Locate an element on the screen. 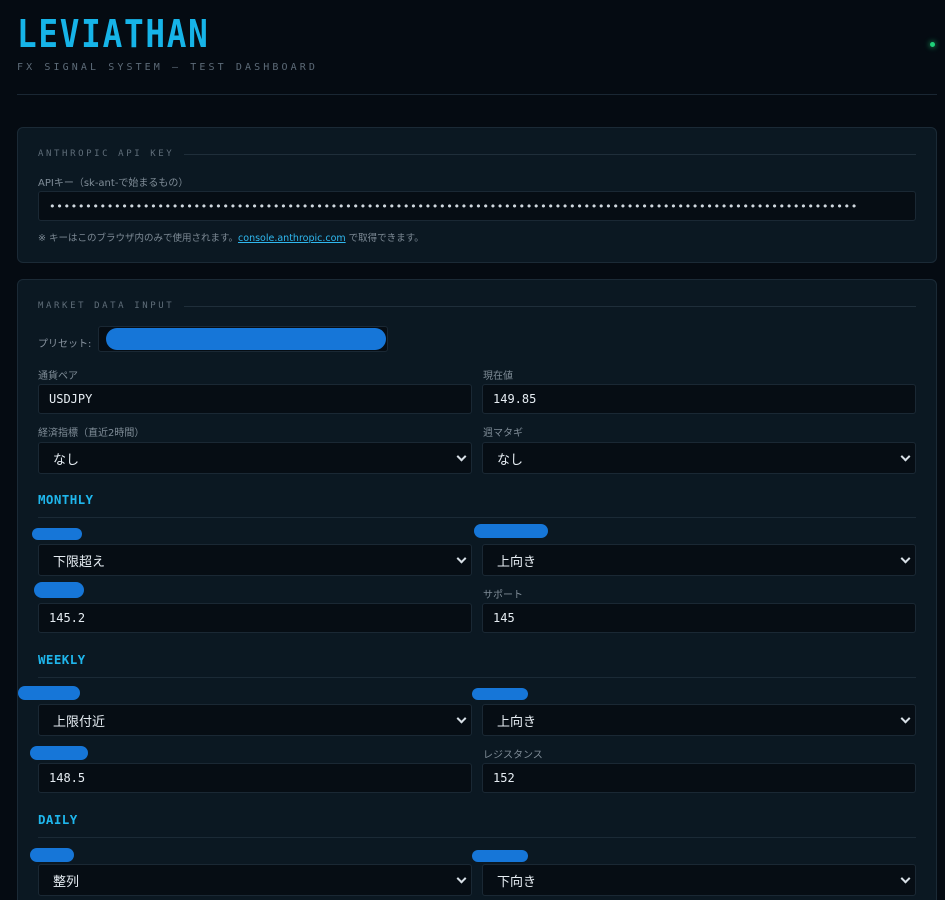 The image size is (945, 900). econ-value: なし is located at coordinates (66, 460).